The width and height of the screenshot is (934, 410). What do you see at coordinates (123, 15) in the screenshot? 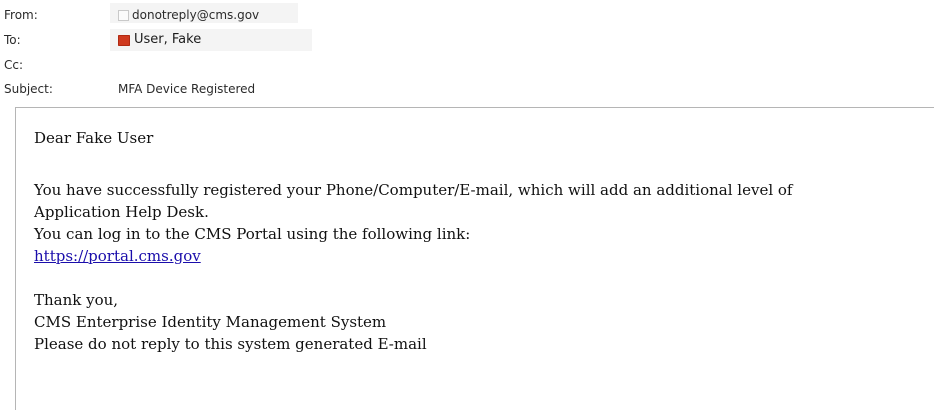
I see `sender-checkbox-icon` at bounding box center [123, 15].